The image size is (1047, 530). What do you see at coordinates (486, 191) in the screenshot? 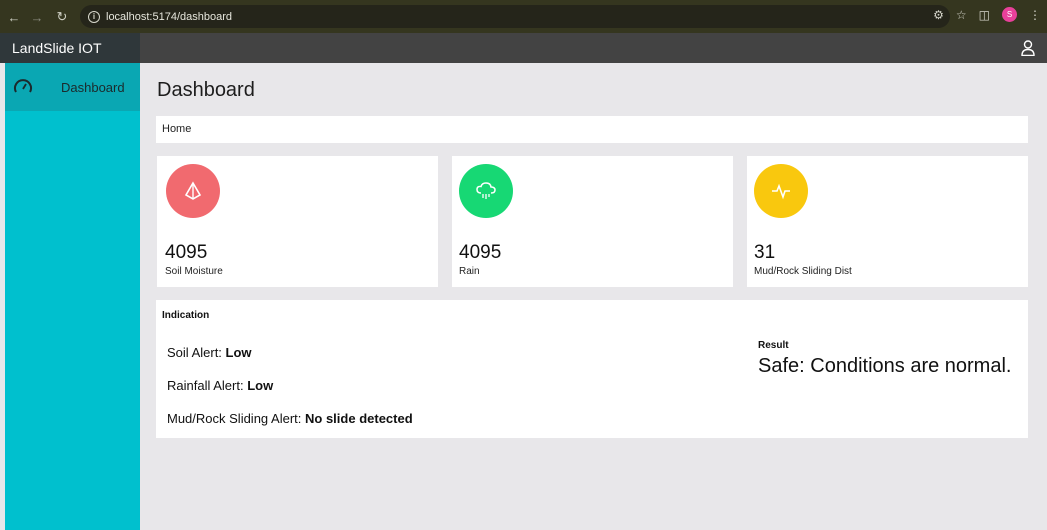
I see `rain-cloud-icon` at bounding box center [486, 191].